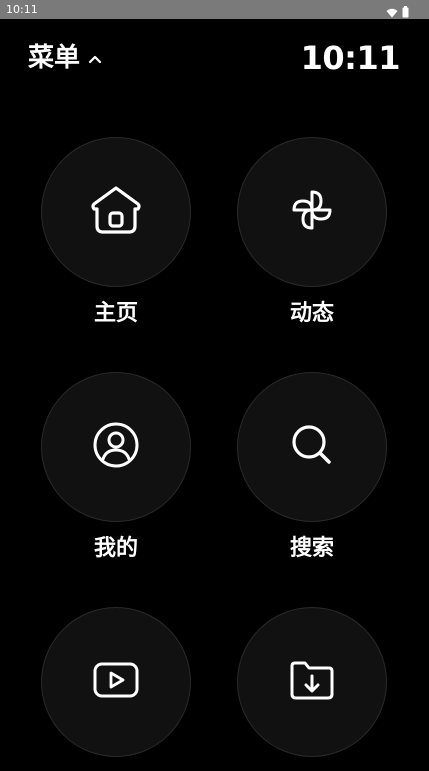 The height and width of the screenshot is (771, 429). I want to click on user-circle-icon, so click(116, 447).